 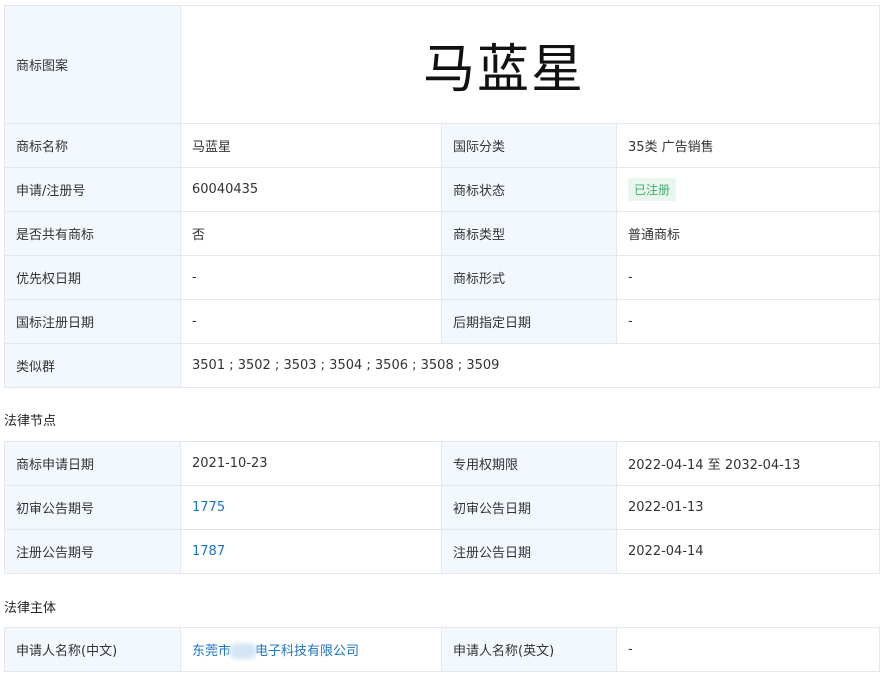 I want to click on table-row: 商标名称 马蓝星 国际分类 35类 广告销售, so click(x=442, y=145).